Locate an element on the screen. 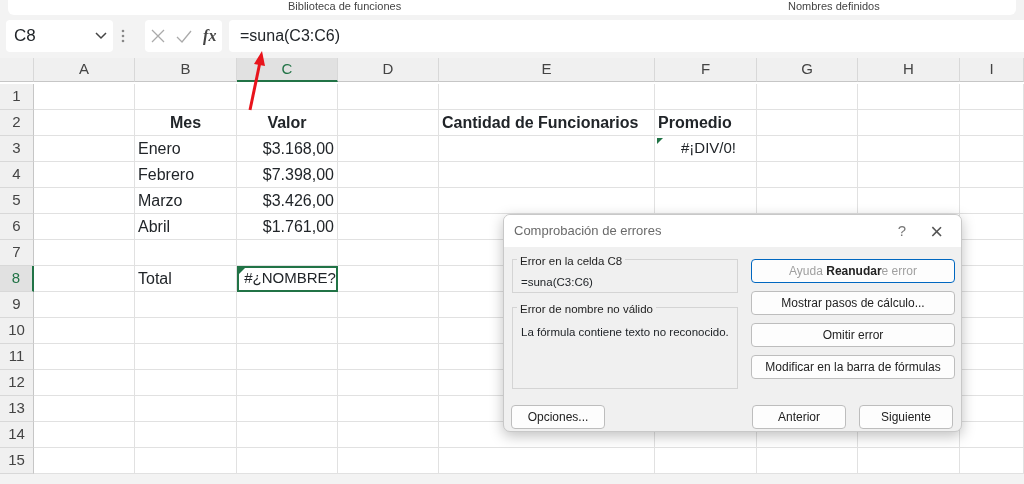 Image resolution: width=1024 pixels, height=484 pixels. dialog-button: Ayuda Reanudare error is located at coordinates (853, 271).